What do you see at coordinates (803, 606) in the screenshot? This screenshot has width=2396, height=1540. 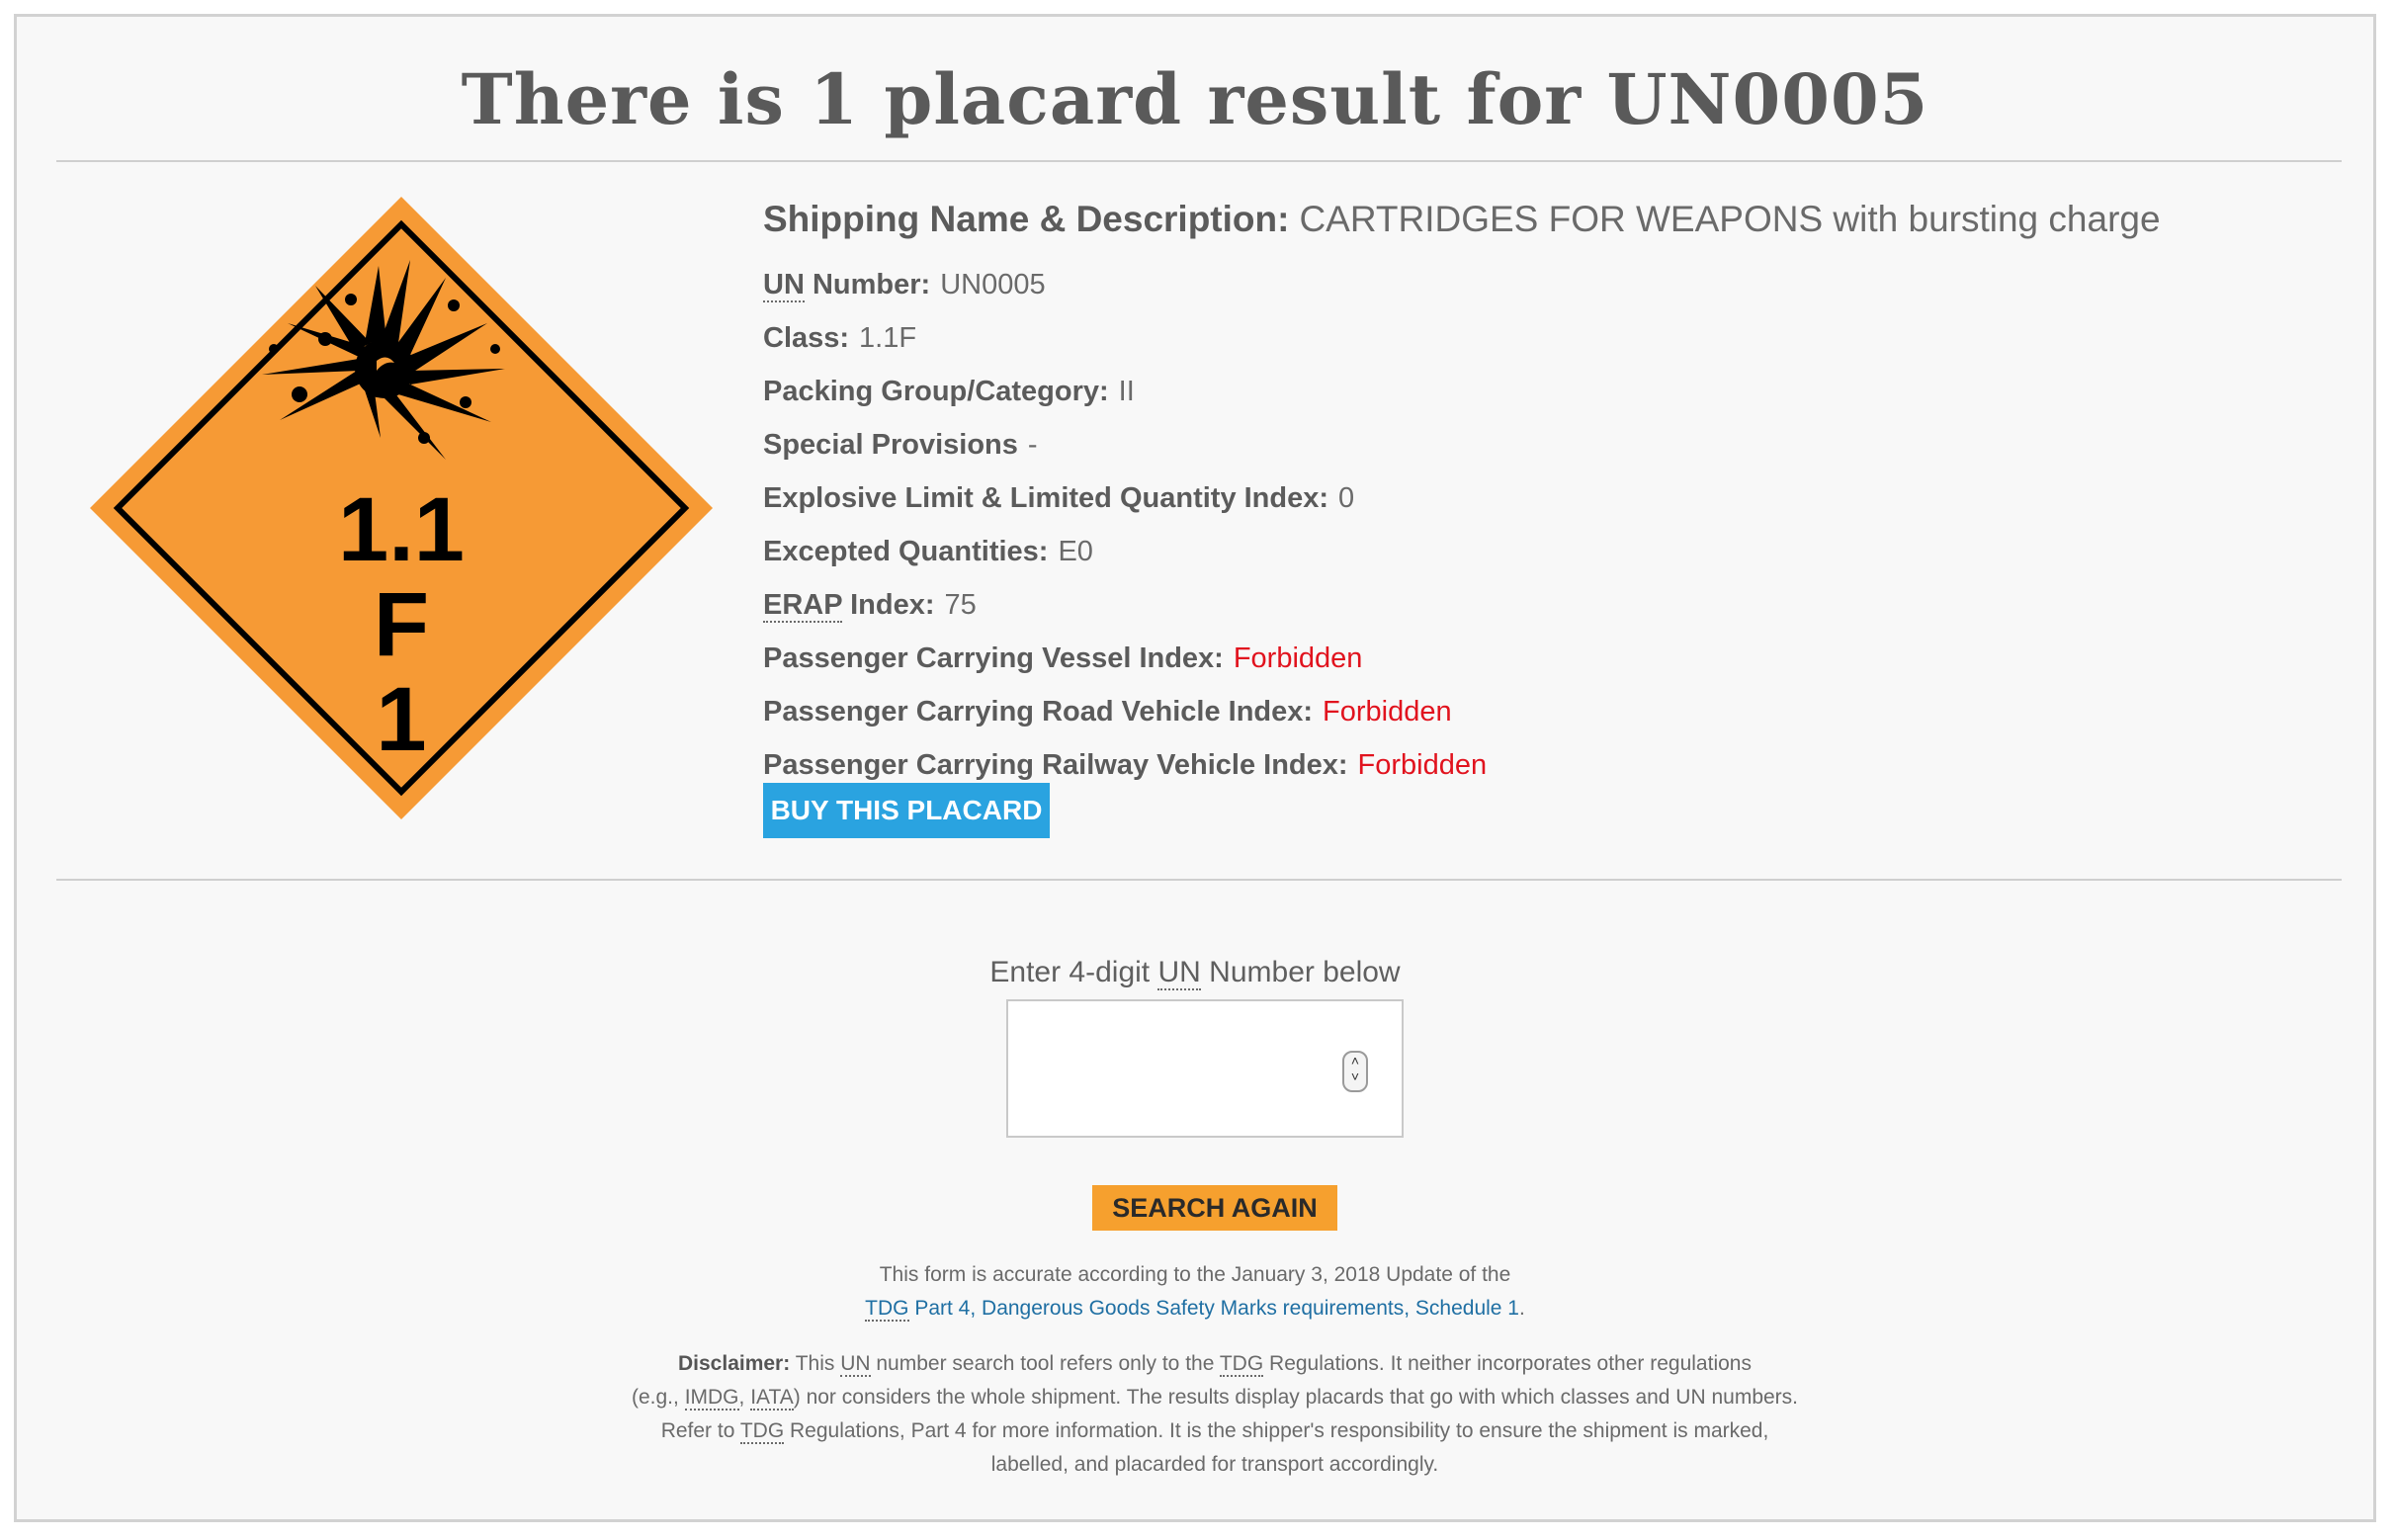 I see `erap-abbr: ERAP` at bounding box center [803, 606].